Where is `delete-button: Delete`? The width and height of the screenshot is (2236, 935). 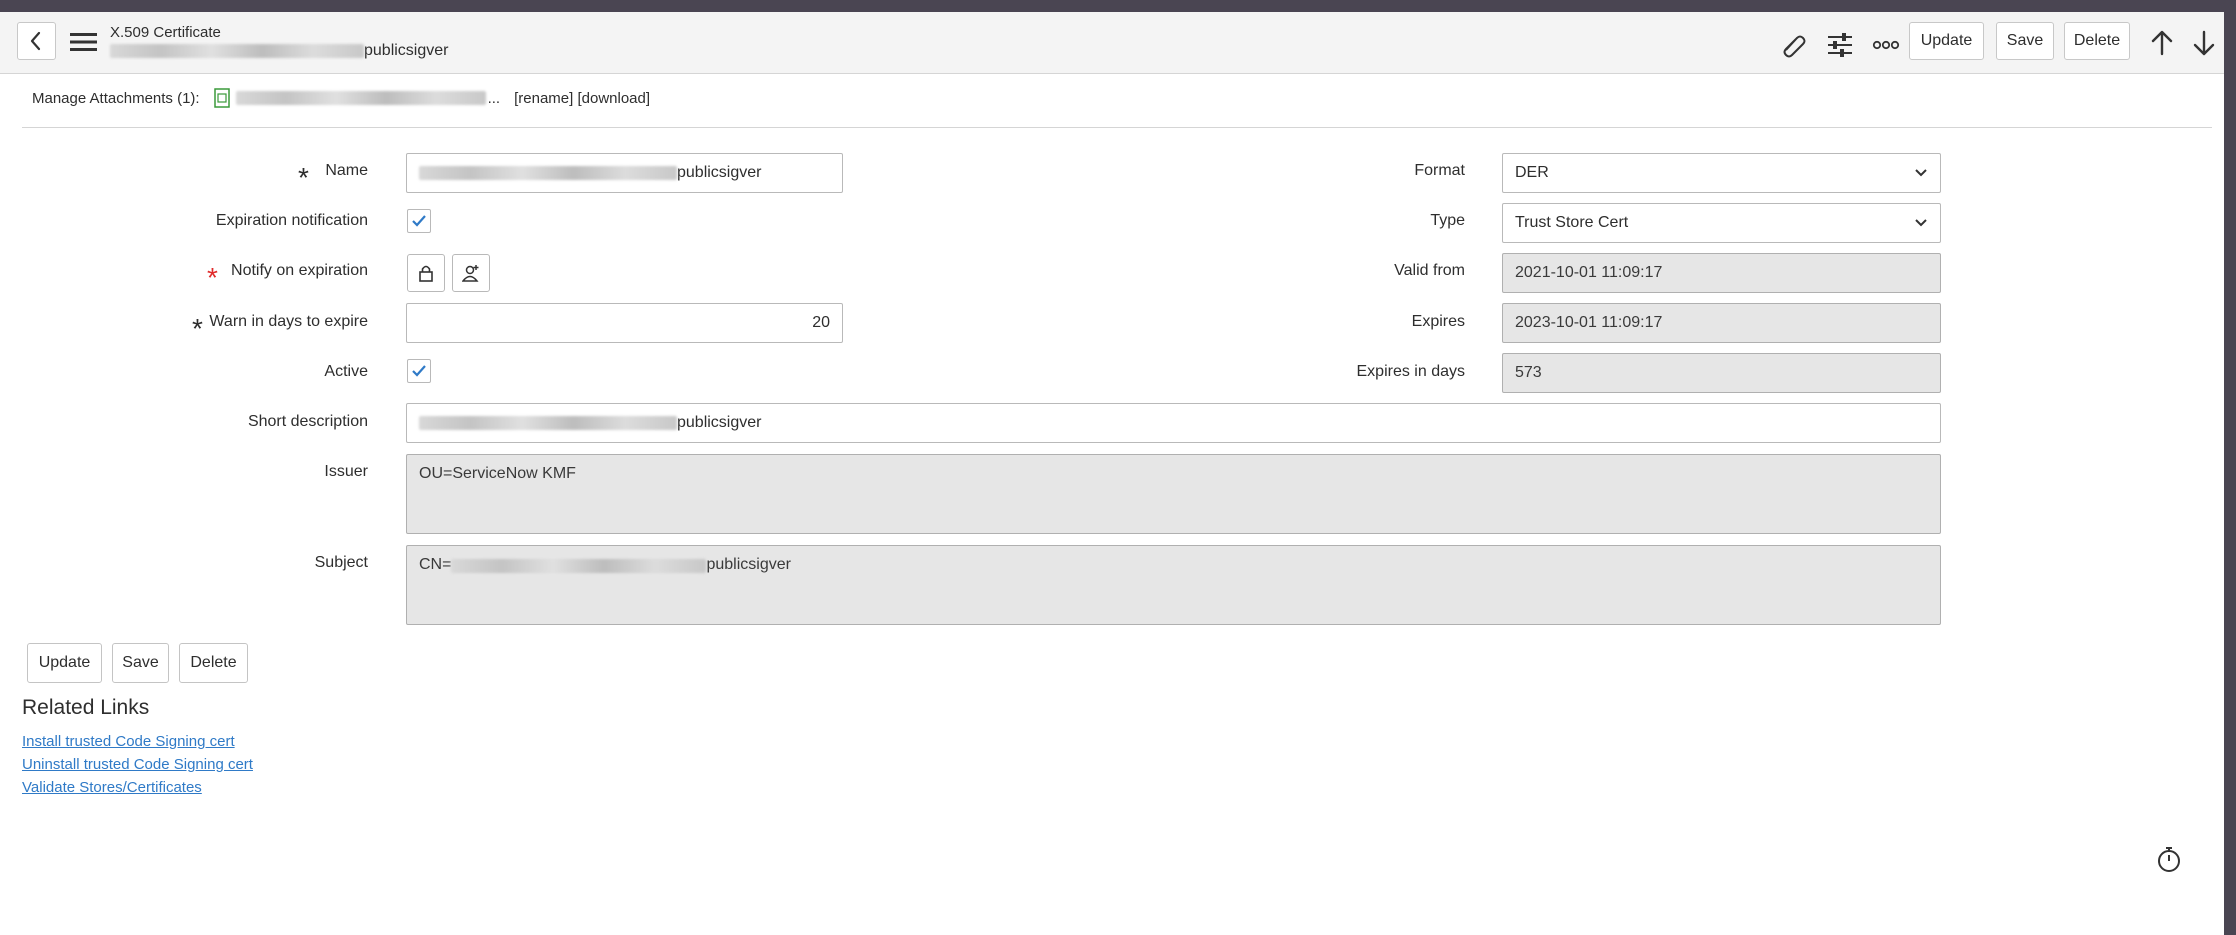
delete-button: Delete is located at coordinates (2097, 41).